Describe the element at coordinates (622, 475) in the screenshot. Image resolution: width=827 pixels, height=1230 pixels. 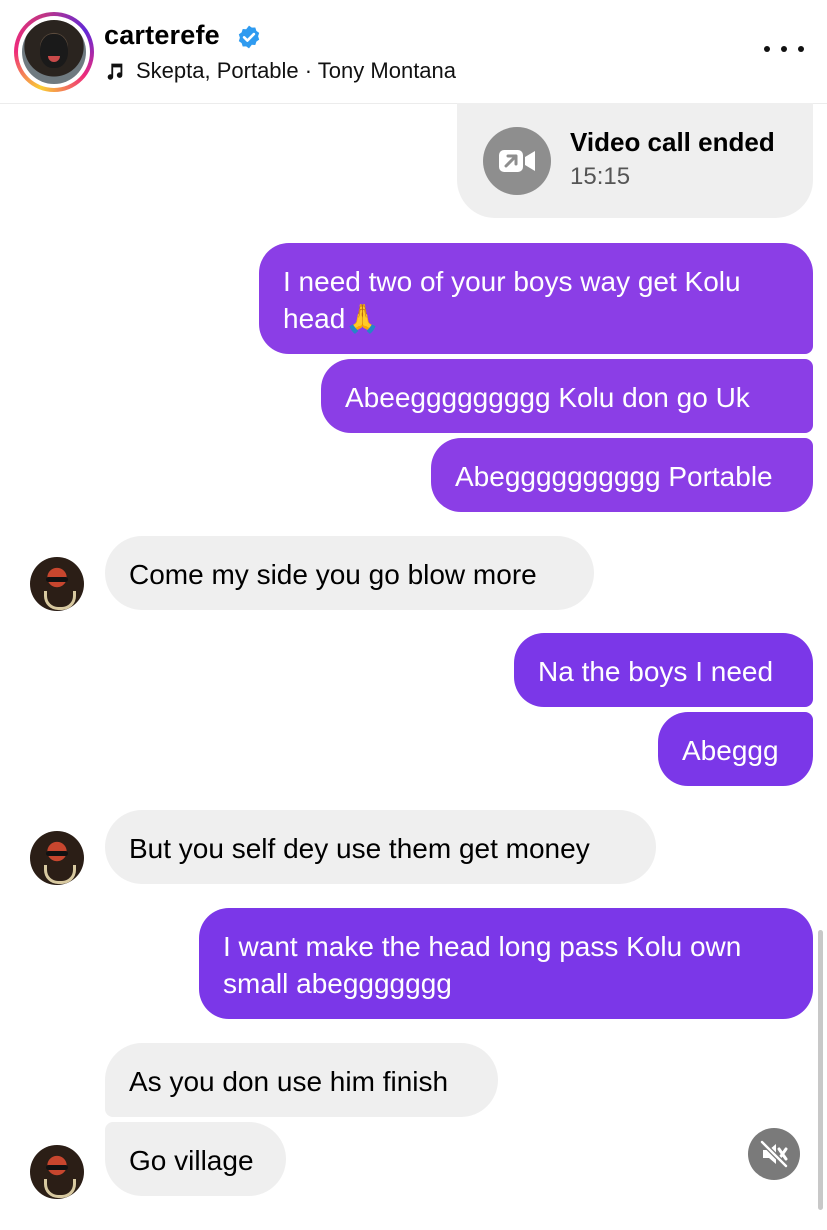
I see `message-bubble-sent: Abegggggggggg Portable` at that location.